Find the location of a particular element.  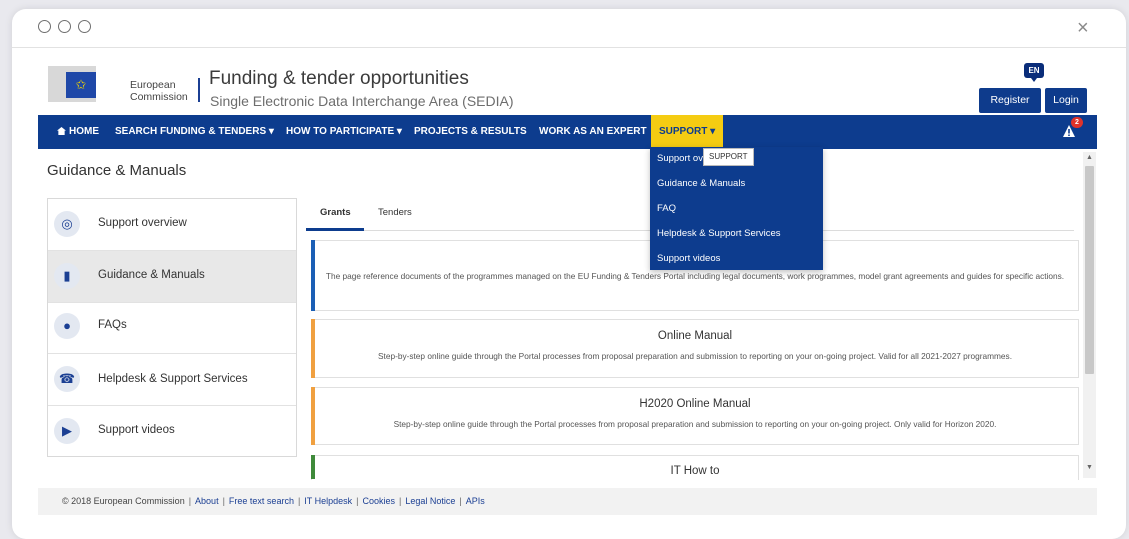

footer-link-legal-notice: Legal Notice is located at coordinates (430, 501).